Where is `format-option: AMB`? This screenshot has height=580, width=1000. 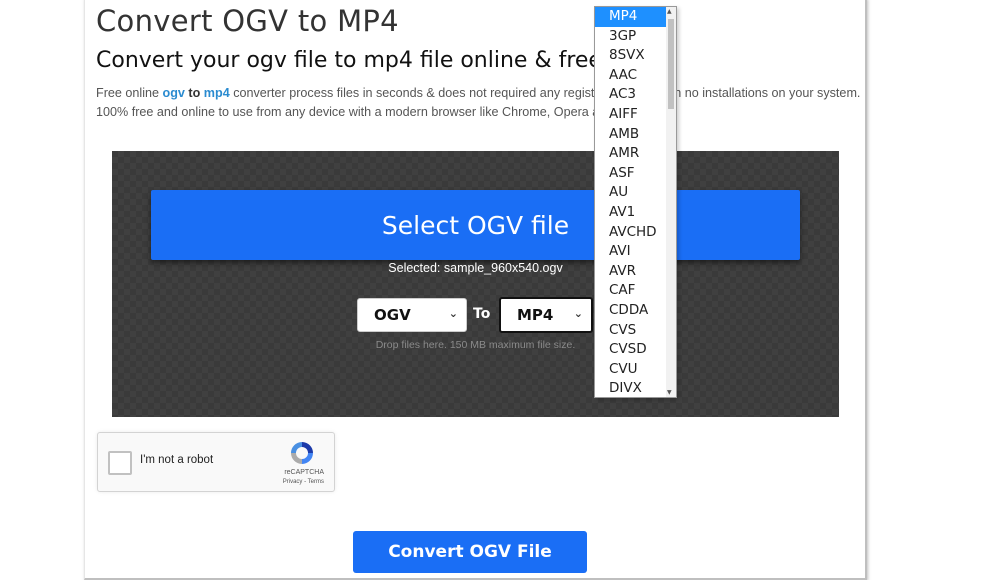 format-option: AMB is located at coordinates (631, 135).